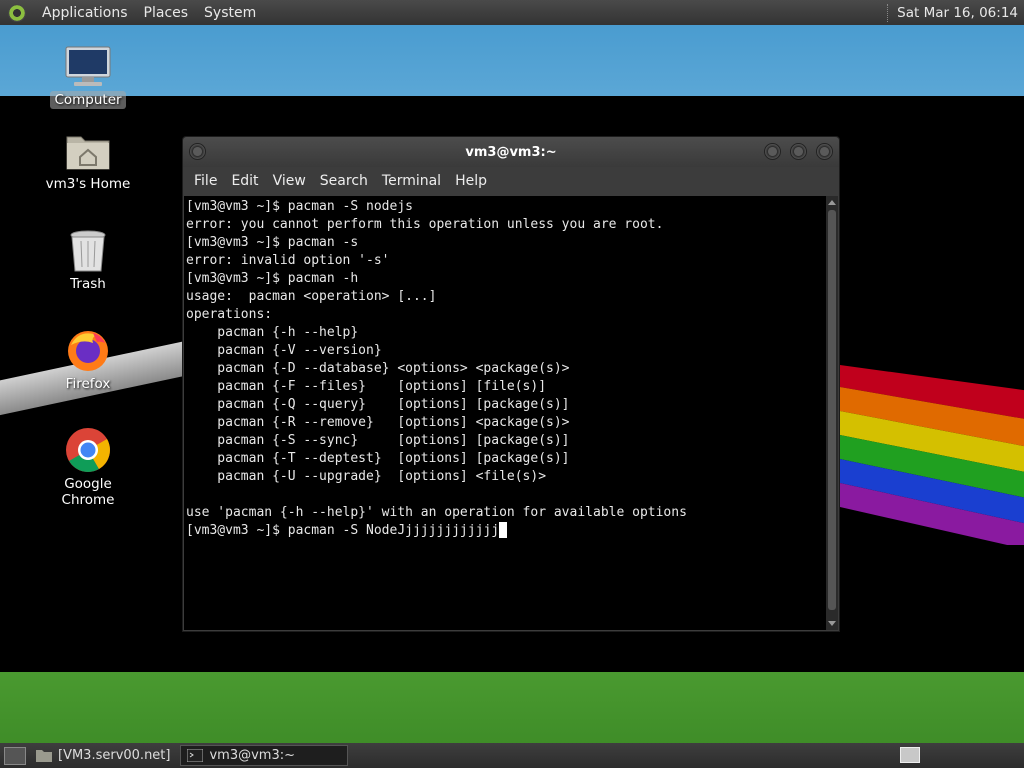  Describe the element at coordinates (888, 12) in the screenshot. I see `panel-separator` at that location.